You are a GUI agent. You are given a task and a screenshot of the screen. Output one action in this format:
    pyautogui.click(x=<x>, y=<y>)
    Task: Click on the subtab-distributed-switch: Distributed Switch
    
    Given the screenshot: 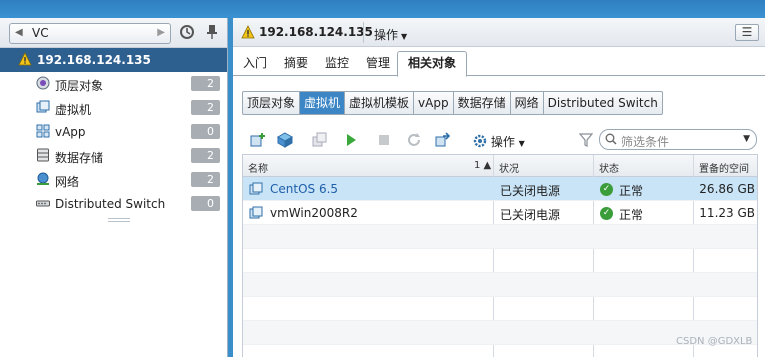 What is the action you would take?
    pyautogui.click(x=603, y=103)
    